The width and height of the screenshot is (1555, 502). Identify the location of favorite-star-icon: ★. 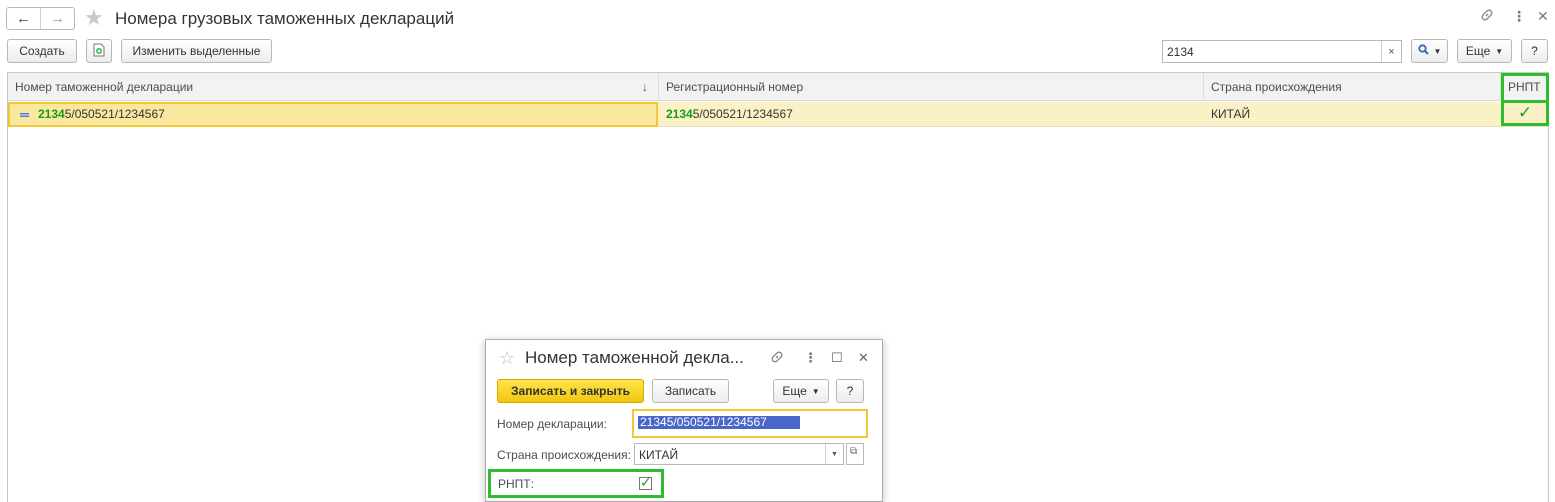
(94, 18).